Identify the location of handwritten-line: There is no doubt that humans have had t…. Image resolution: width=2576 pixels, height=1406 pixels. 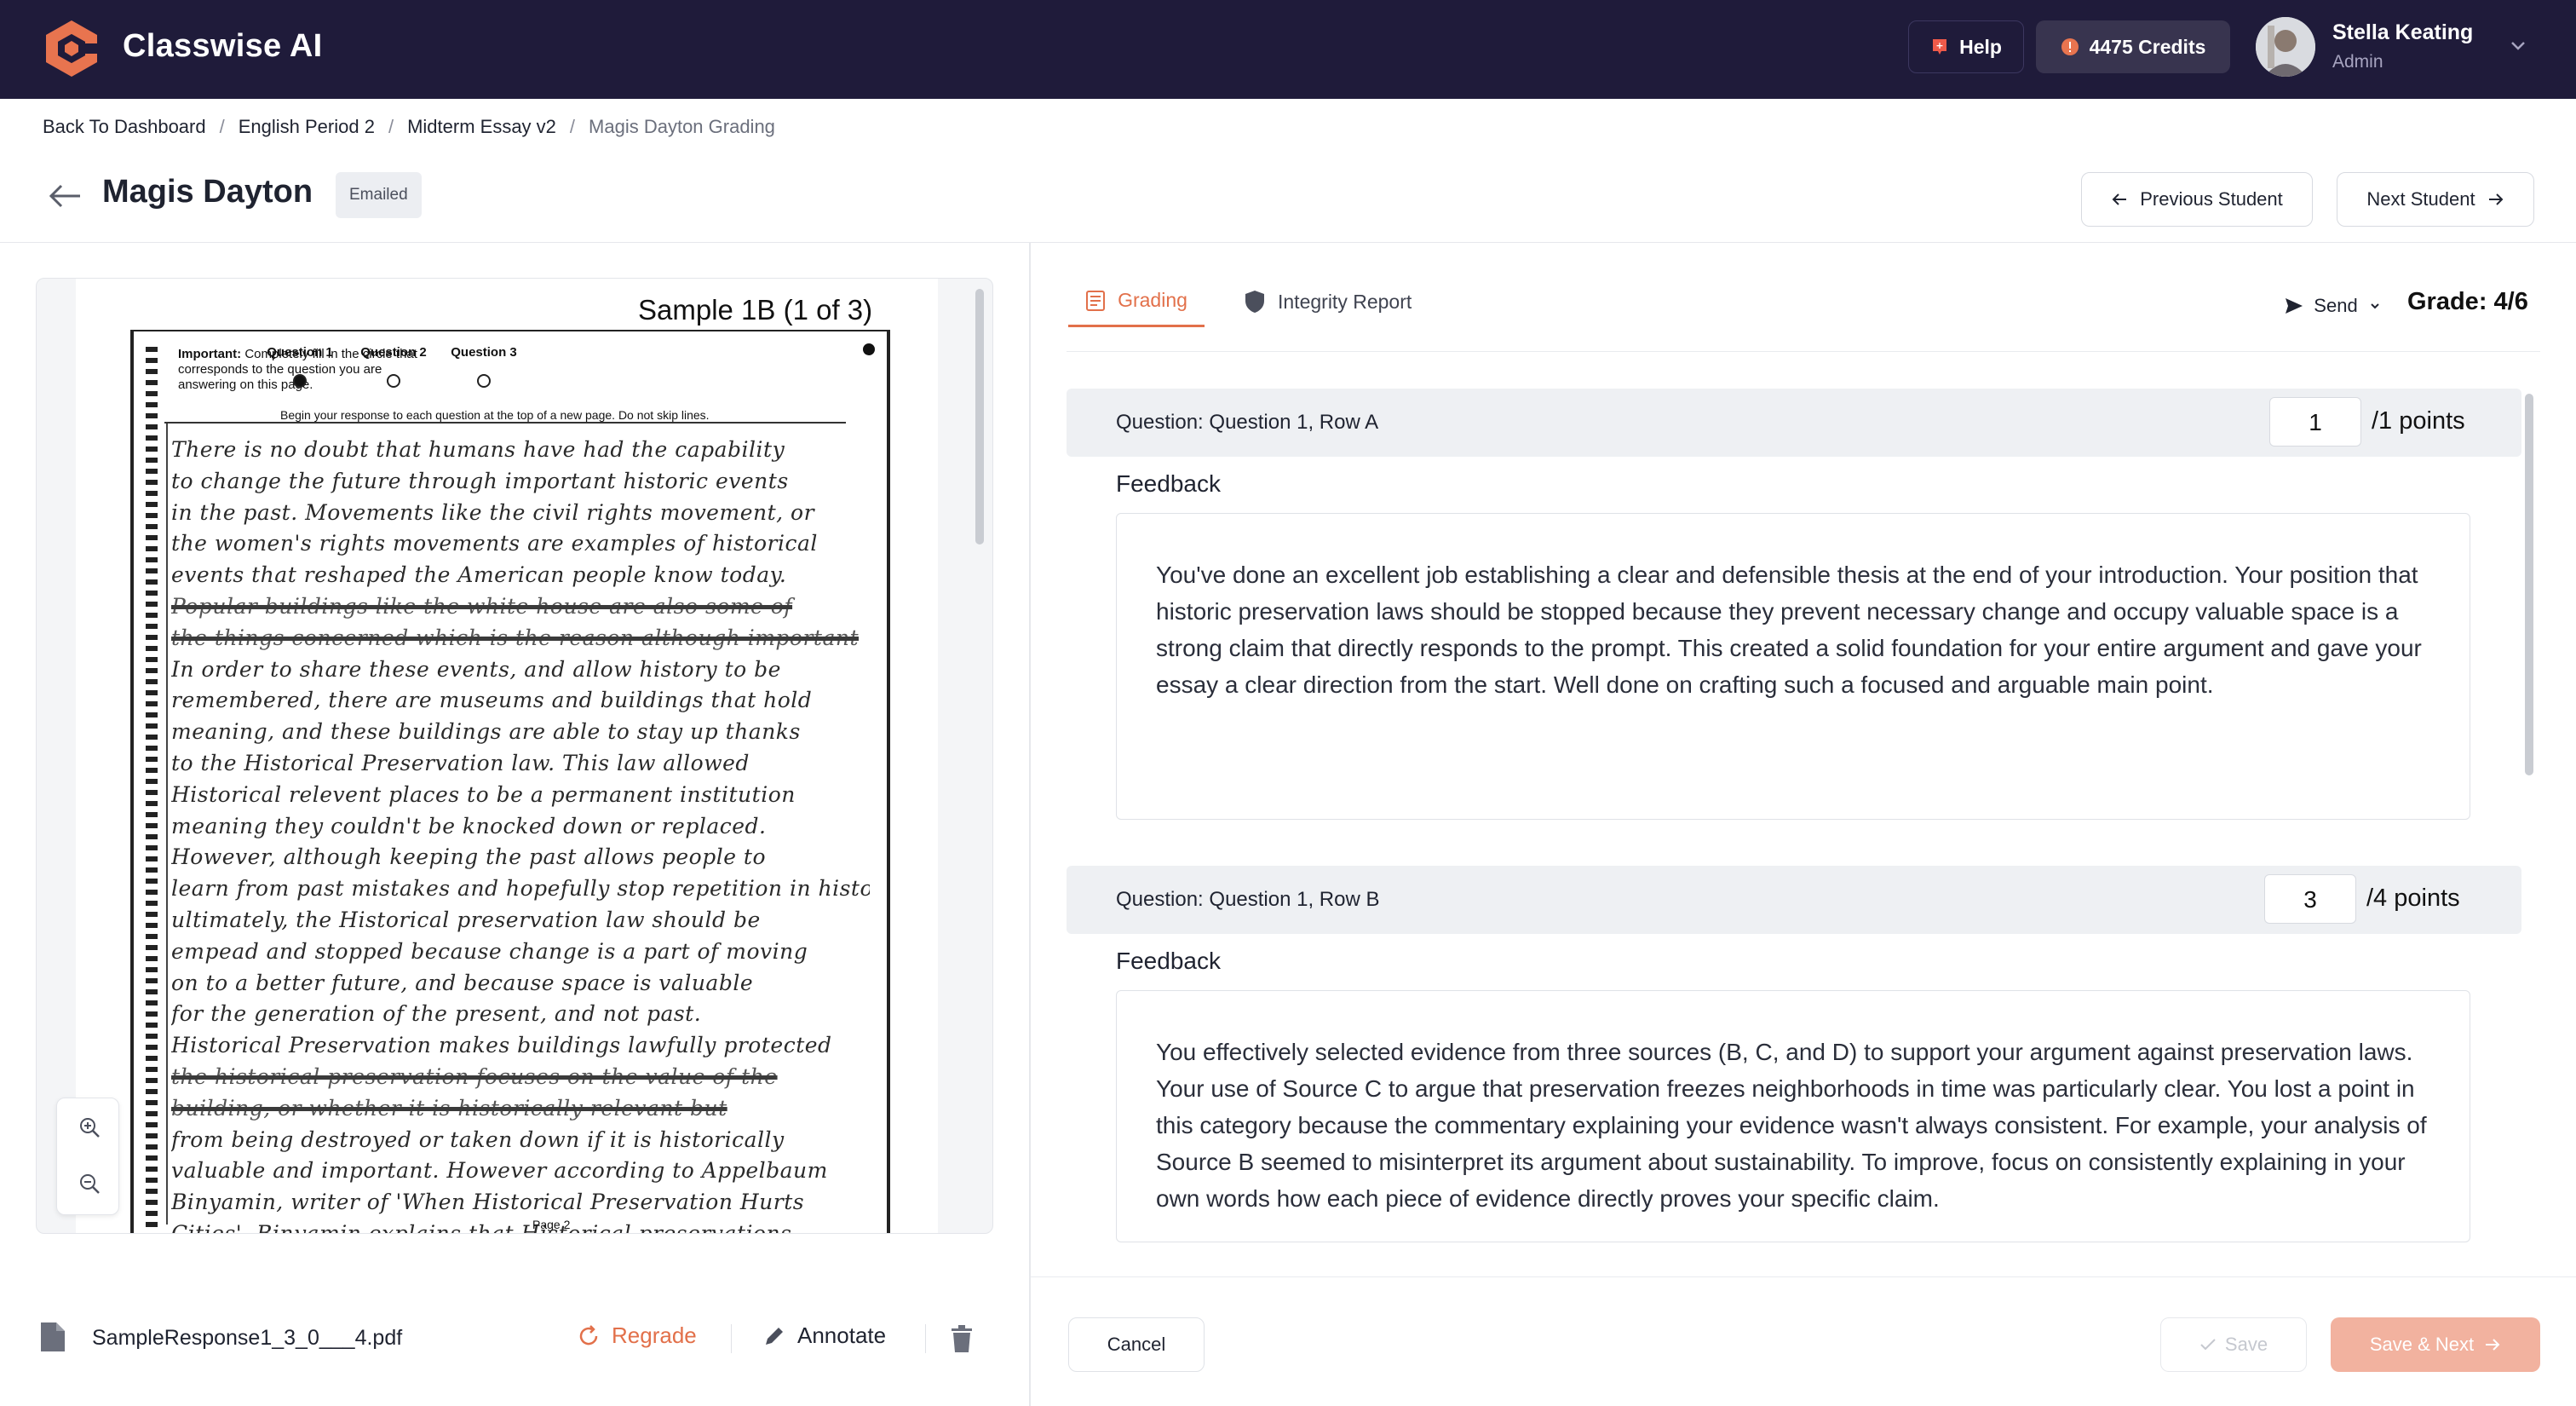
(478, 450).